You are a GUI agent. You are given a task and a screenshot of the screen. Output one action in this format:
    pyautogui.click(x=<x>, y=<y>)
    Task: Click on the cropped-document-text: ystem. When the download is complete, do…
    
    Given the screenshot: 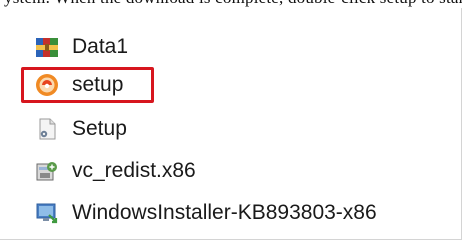 What is the action you would take?
    pyautogui.click(x=231, y=4)
    